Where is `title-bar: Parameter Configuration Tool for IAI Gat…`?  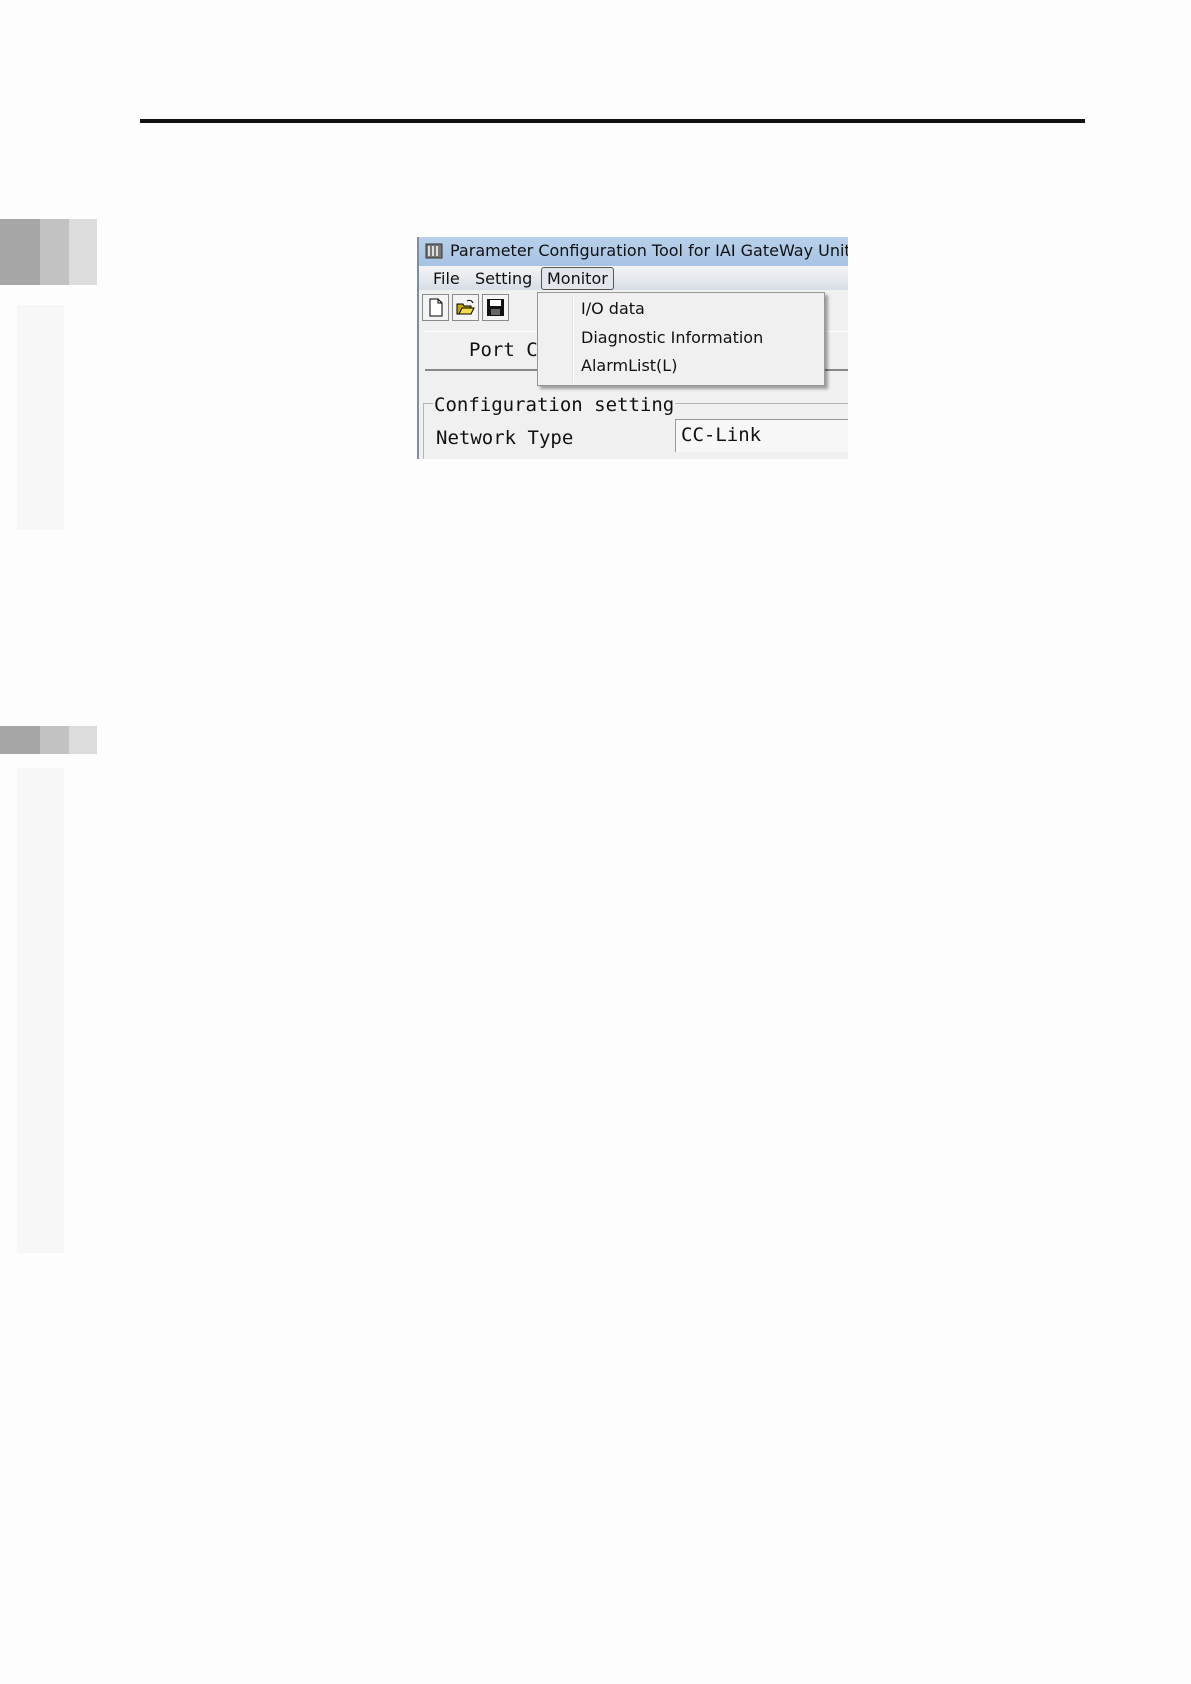 title-bar: Parameter Configuration Tool for IAI Gat… is located at coordinates (632, 251).